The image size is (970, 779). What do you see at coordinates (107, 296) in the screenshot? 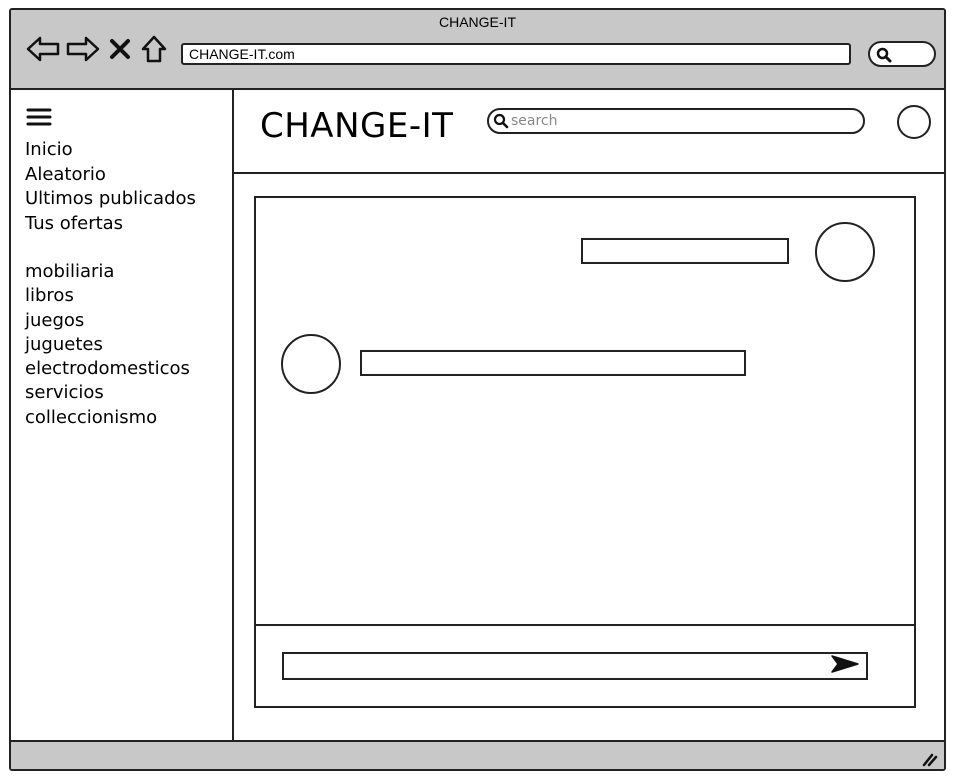
I see `category-libros: libros` at bounding box center [107, 296].